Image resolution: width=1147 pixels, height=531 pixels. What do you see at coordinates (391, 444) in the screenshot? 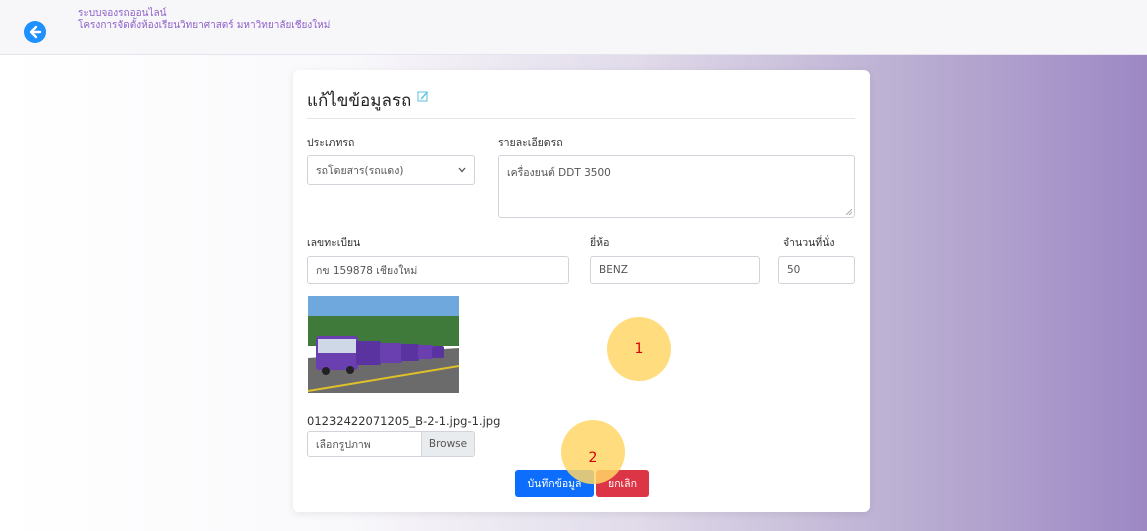
I see `image-file-input: เลือกรูปภาพ Browse` at bounding box center [391, 444].